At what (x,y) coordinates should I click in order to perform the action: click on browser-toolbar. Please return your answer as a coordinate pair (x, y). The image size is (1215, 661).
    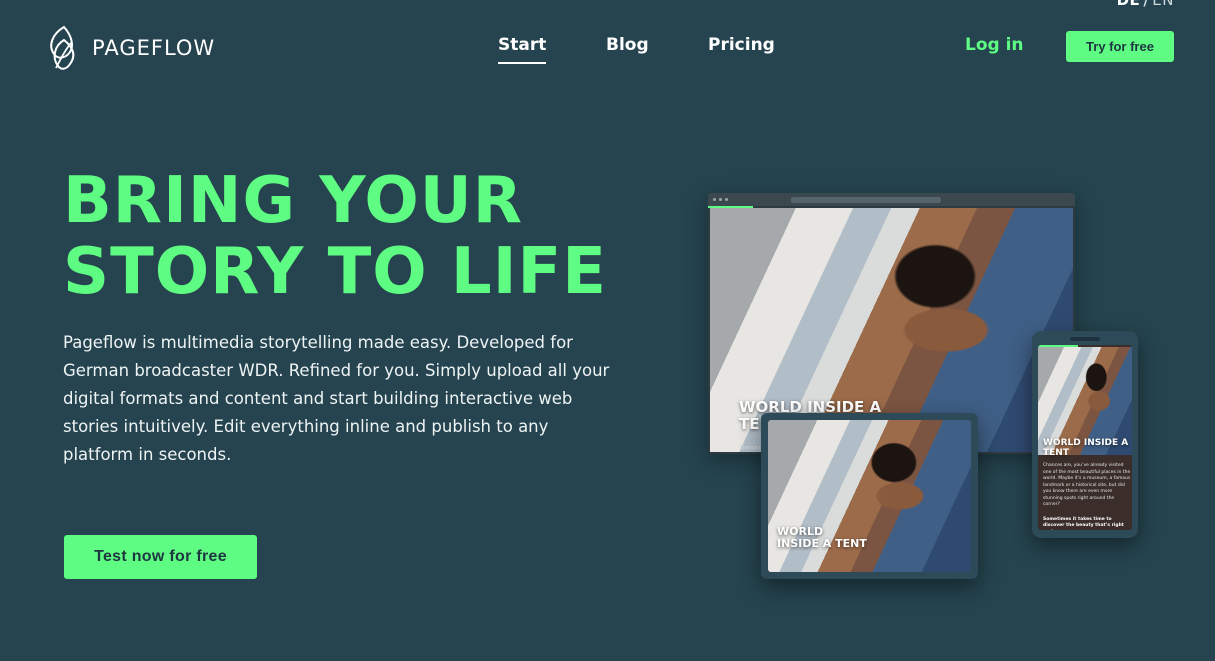
    Looking at the image, I should click on (891, 199).